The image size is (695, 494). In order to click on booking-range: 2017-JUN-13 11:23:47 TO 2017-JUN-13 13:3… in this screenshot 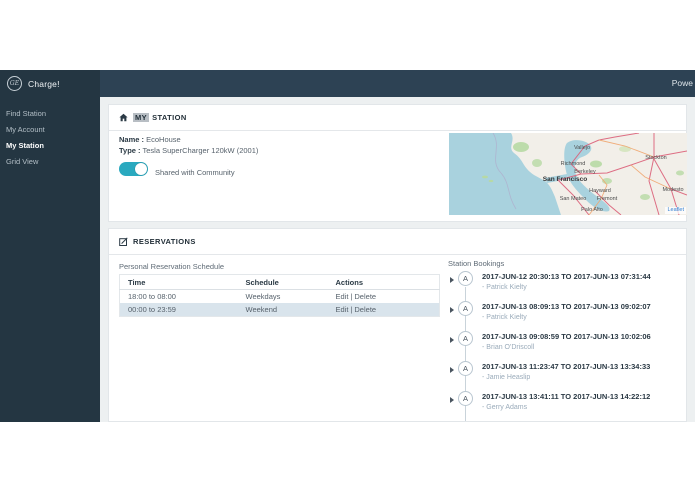, I will do `click(566, 366)`.